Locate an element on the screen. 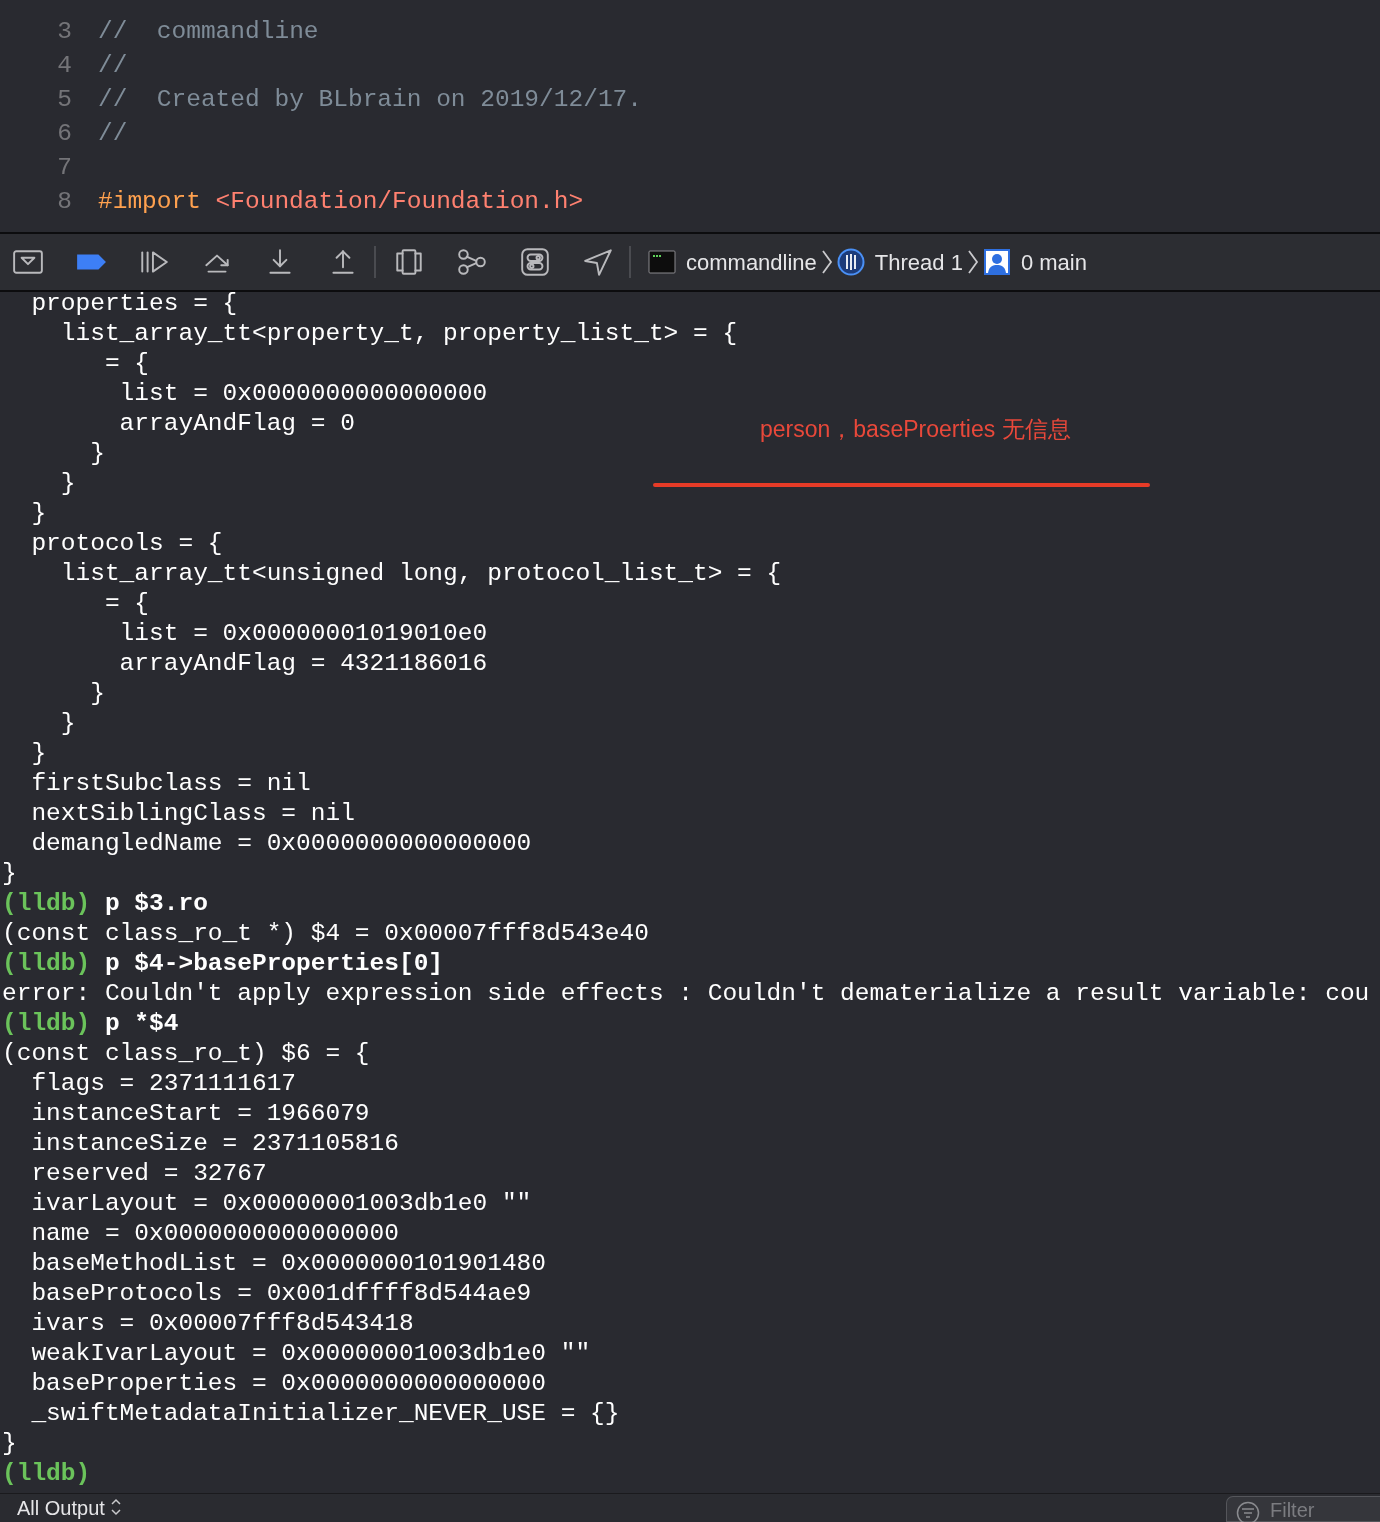 This screenshot has width=1380, height=1522. jump-bar-item: Thread 1 is located at coordinates (918, 262).